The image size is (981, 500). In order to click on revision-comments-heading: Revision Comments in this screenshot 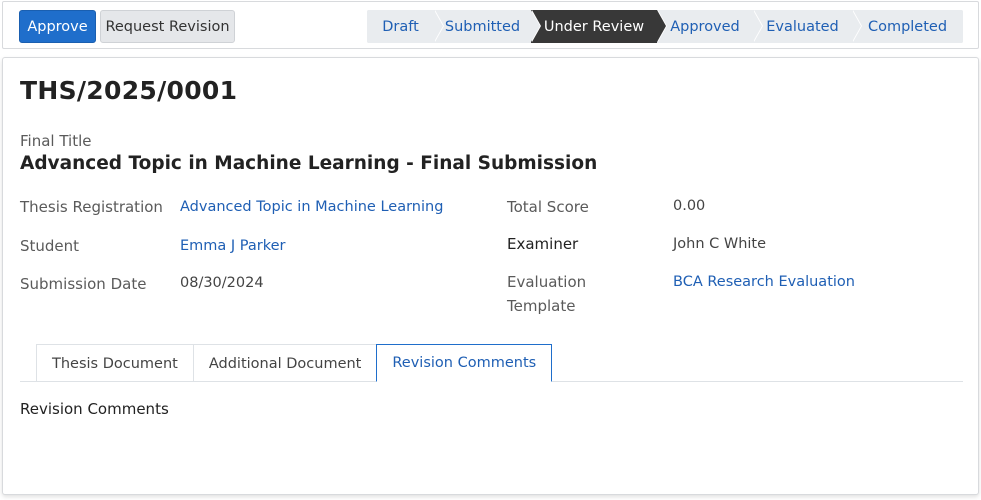, I will do `click(94, 409)`.